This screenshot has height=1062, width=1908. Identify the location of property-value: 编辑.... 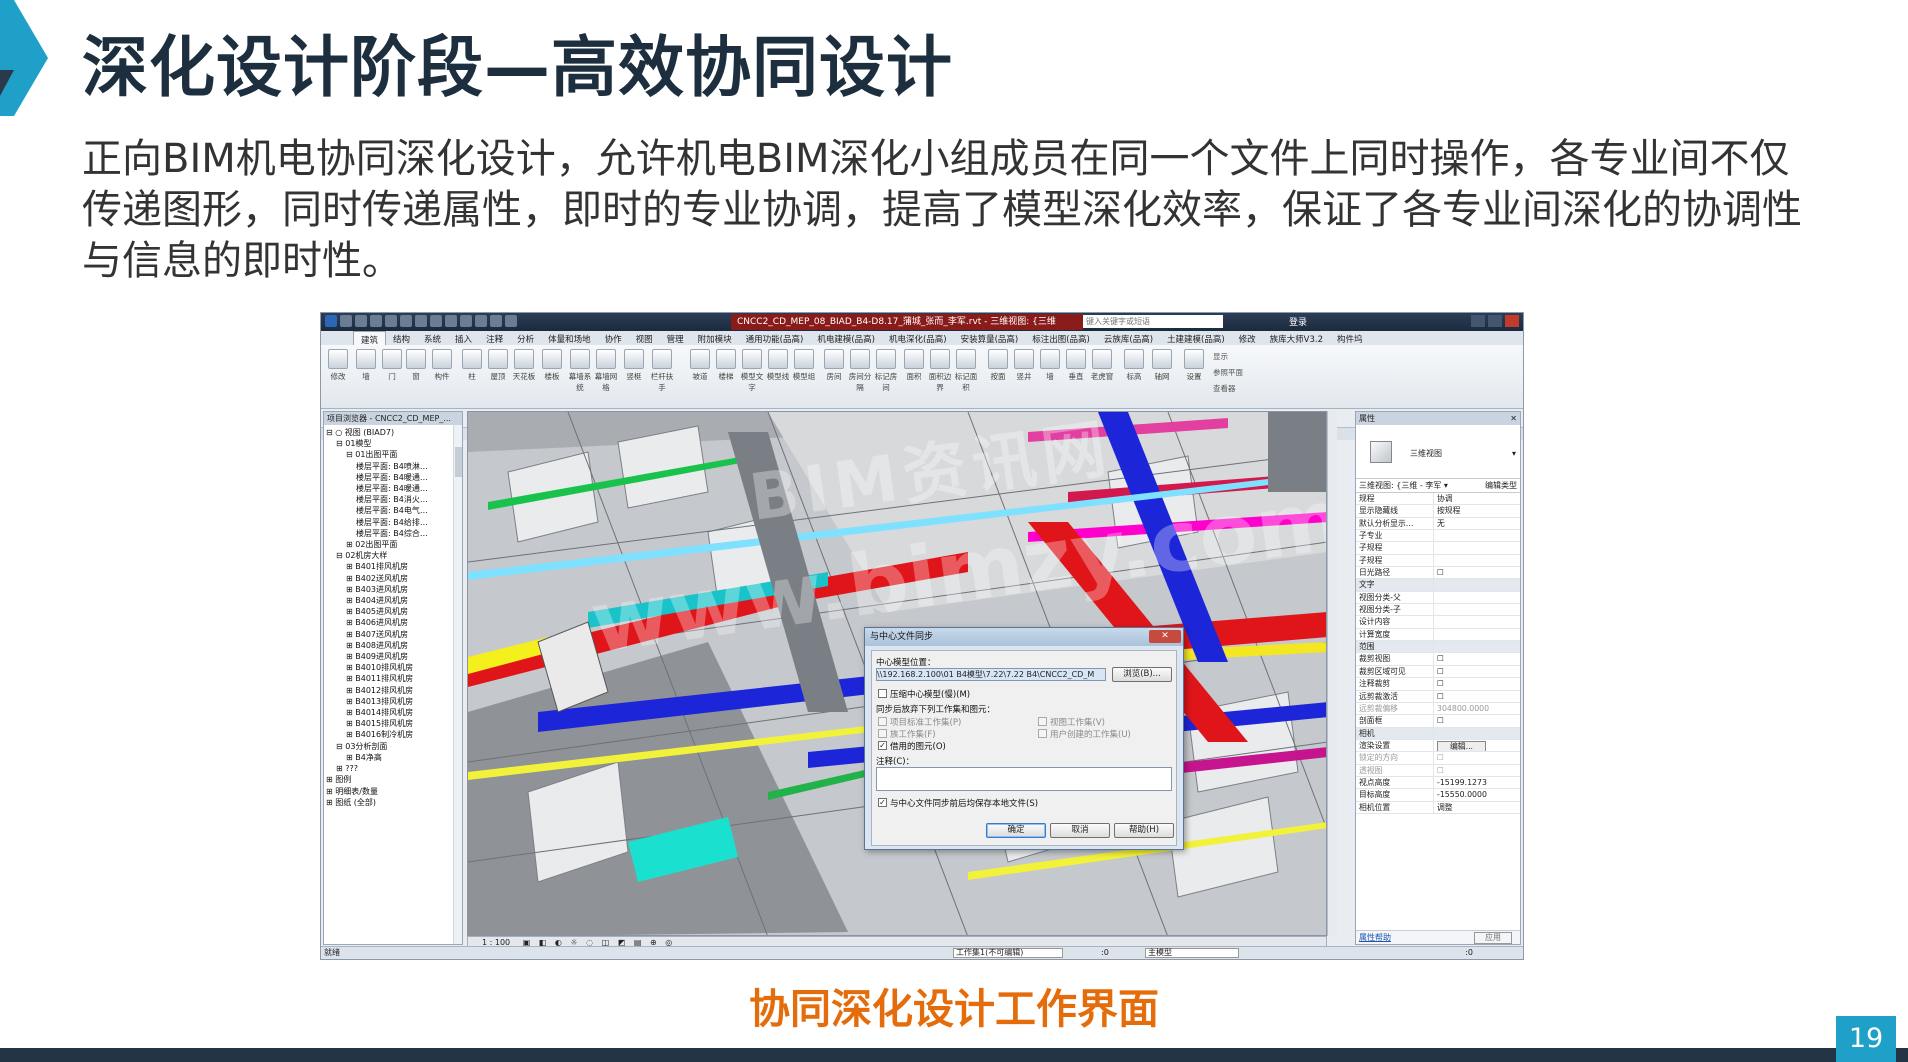
(1477, 746).